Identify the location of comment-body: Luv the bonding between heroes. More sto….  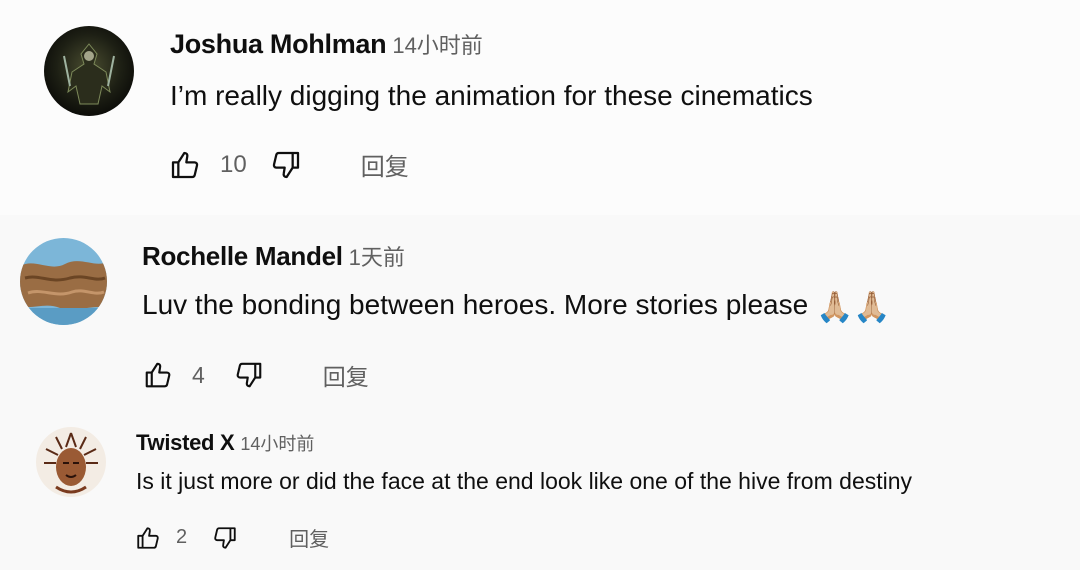
(475, 304).